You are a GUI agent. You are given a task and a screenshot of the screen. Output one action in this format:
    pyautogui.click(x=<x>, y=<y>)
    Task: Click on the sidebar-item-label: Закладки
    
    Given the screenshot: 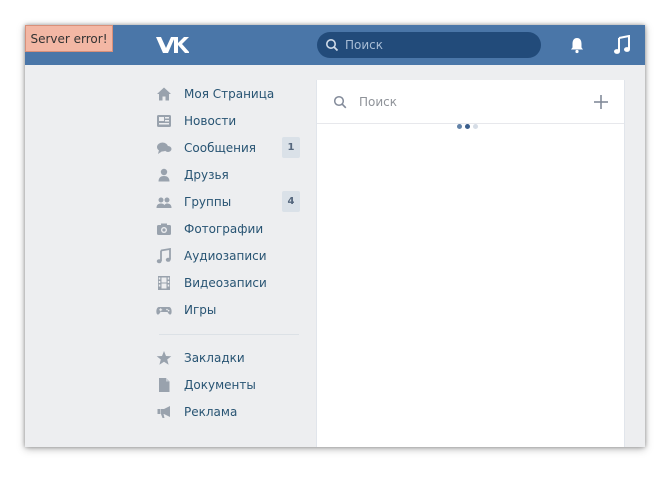 What is the action you would take?
    pyautogui.click(x=214, y=357)
    